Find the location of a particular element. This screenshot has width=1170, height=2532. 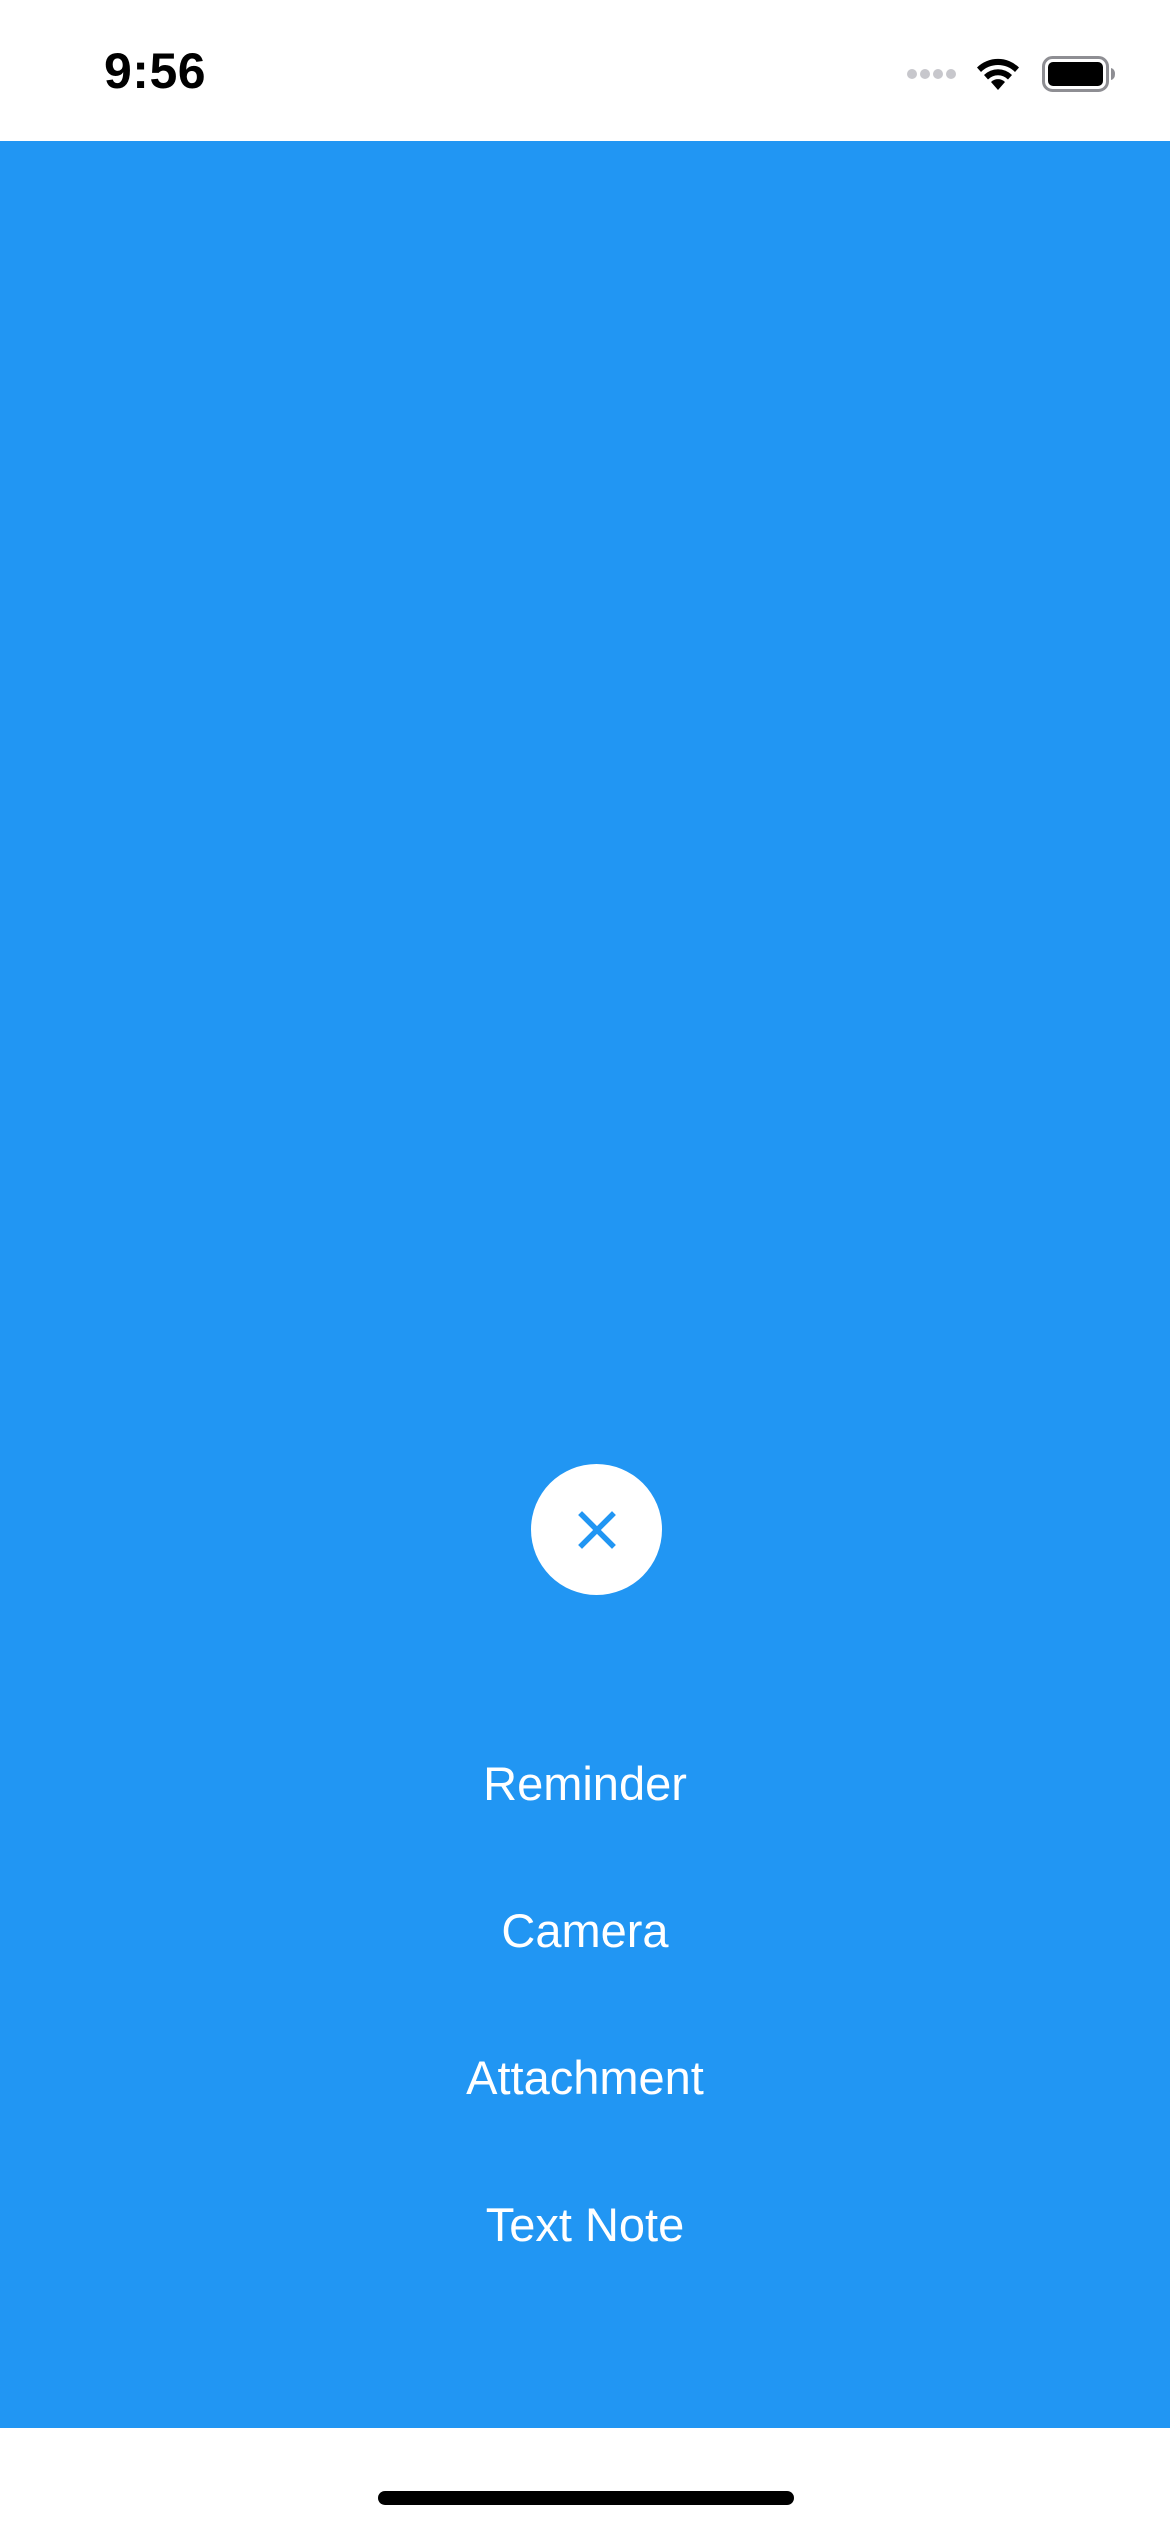

close-icon is located at coordinates (597, 1530).